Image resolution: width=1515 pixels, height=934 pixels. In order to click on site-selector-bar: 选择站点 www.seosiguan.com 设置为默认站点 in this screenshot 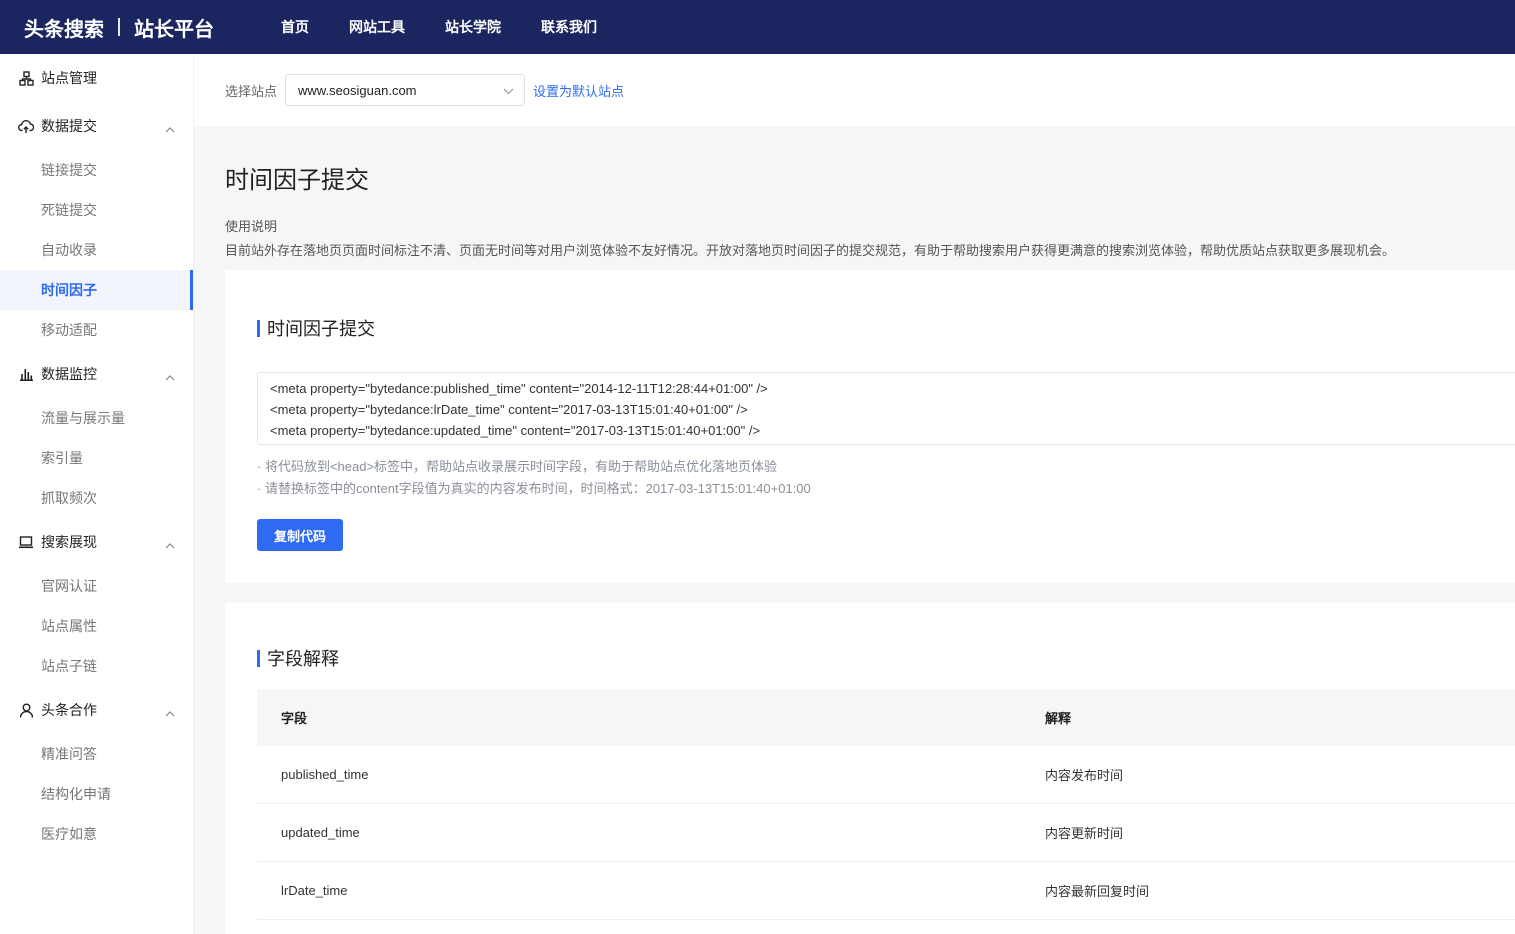, I will do `click(854, 90)`.